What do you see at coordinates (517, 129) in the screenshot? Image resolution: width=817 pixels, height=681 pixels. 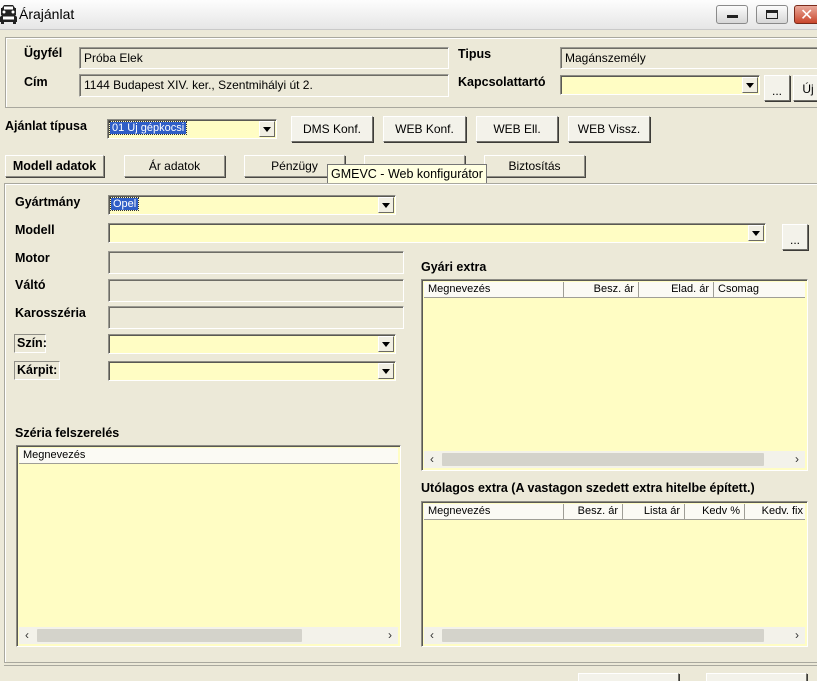 I see `web-ell-button: WEB Ell.` at bounding box center [517, 129].